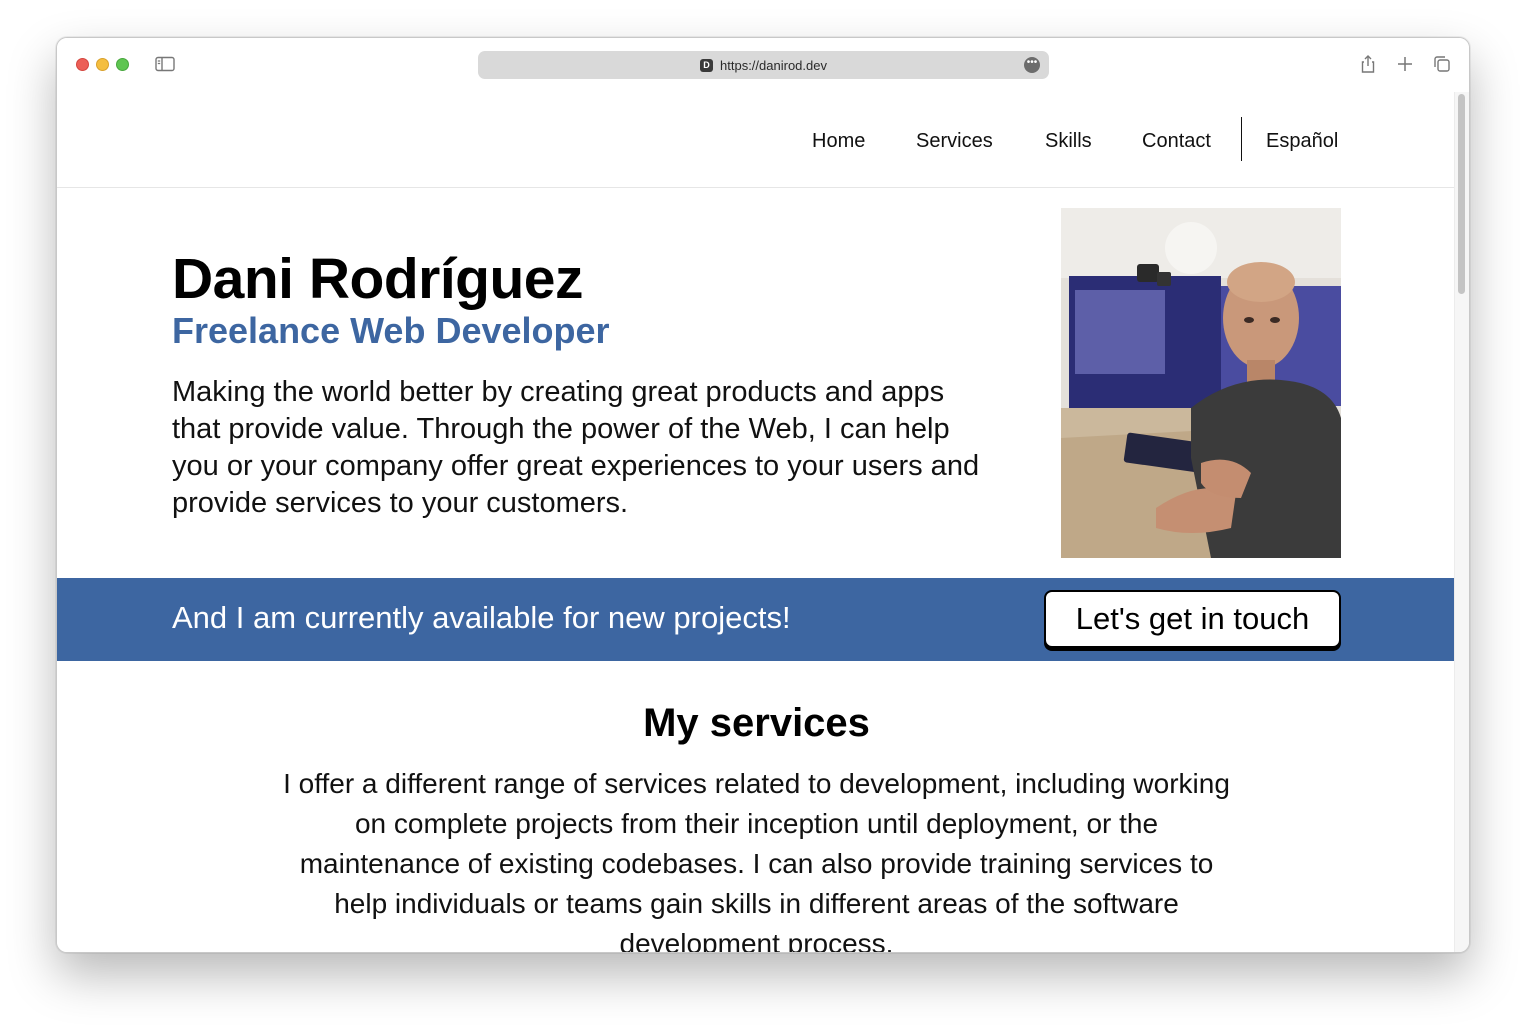  Describe the element at coordinates (756, 723) in the screenshot. I see `services-title: My services` at that location.